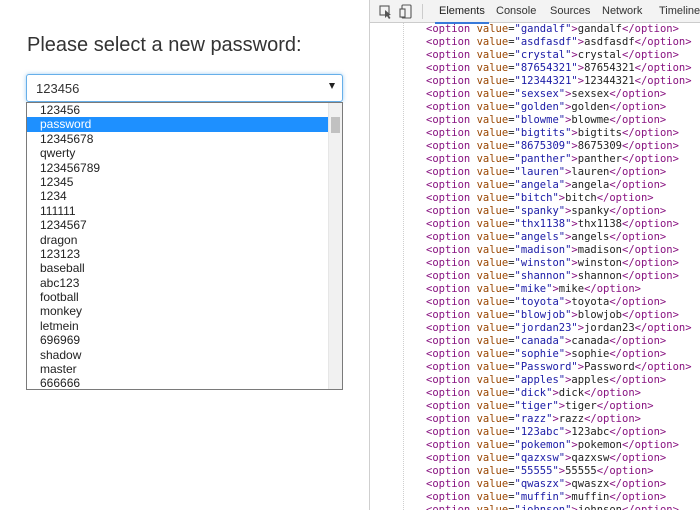 This screenshot has height=510, width=700. I want to click on dropdown-option: letmein, so click(178, 326).